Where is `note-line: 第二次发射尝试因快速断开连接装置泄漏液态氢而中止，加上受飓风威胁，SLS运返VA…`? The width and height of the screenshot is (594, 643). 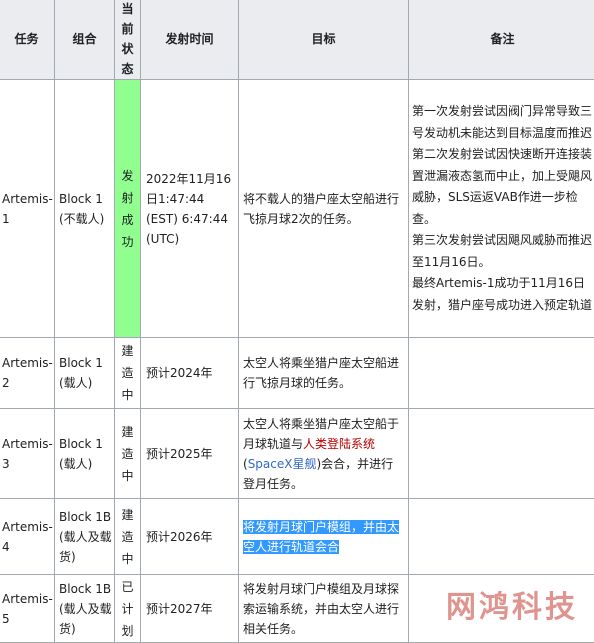
note-line: 第二次发射尝试因快速断开连接装置泄漏液态氢而中止，加上受飓风威胁，SLS运返VA… is located at coordinates (502, 187).